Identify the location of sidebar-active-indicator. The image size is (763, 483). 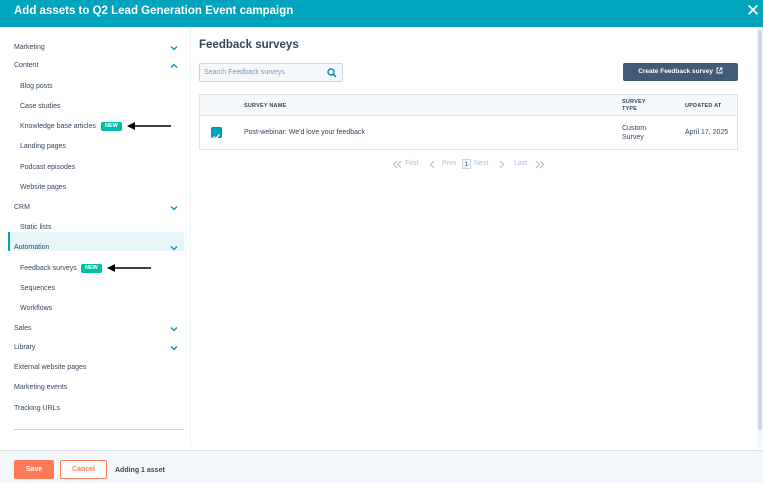
(9, 241).